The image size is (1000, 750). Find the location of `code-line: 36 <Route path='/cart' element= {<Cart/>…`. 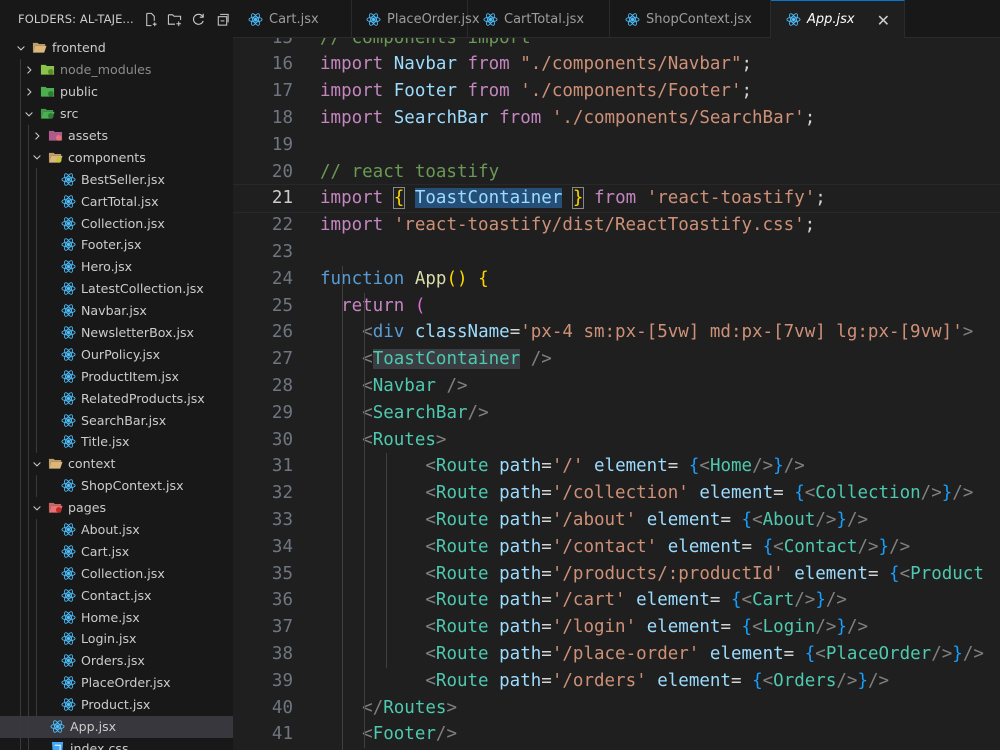

code-line: 36 <Route path='/cart' element= {<Cart/>… is located at coordinates (616, 600).